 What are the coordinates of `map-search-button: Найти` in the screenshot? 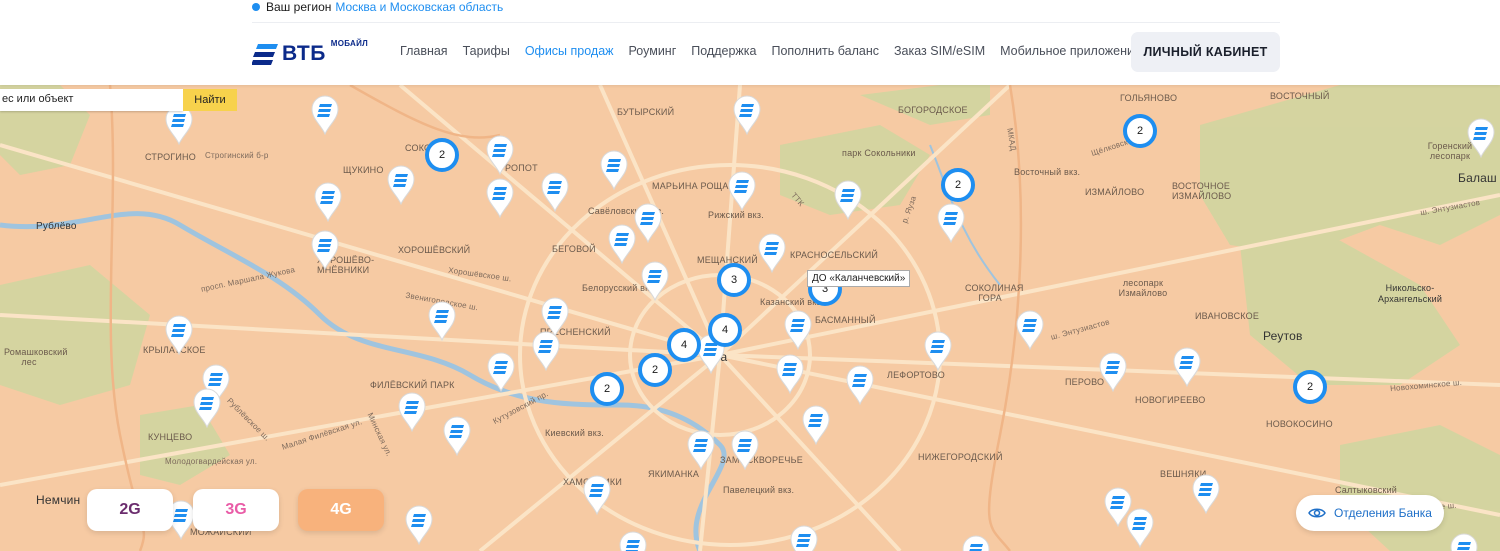 It's located at (210, 100).